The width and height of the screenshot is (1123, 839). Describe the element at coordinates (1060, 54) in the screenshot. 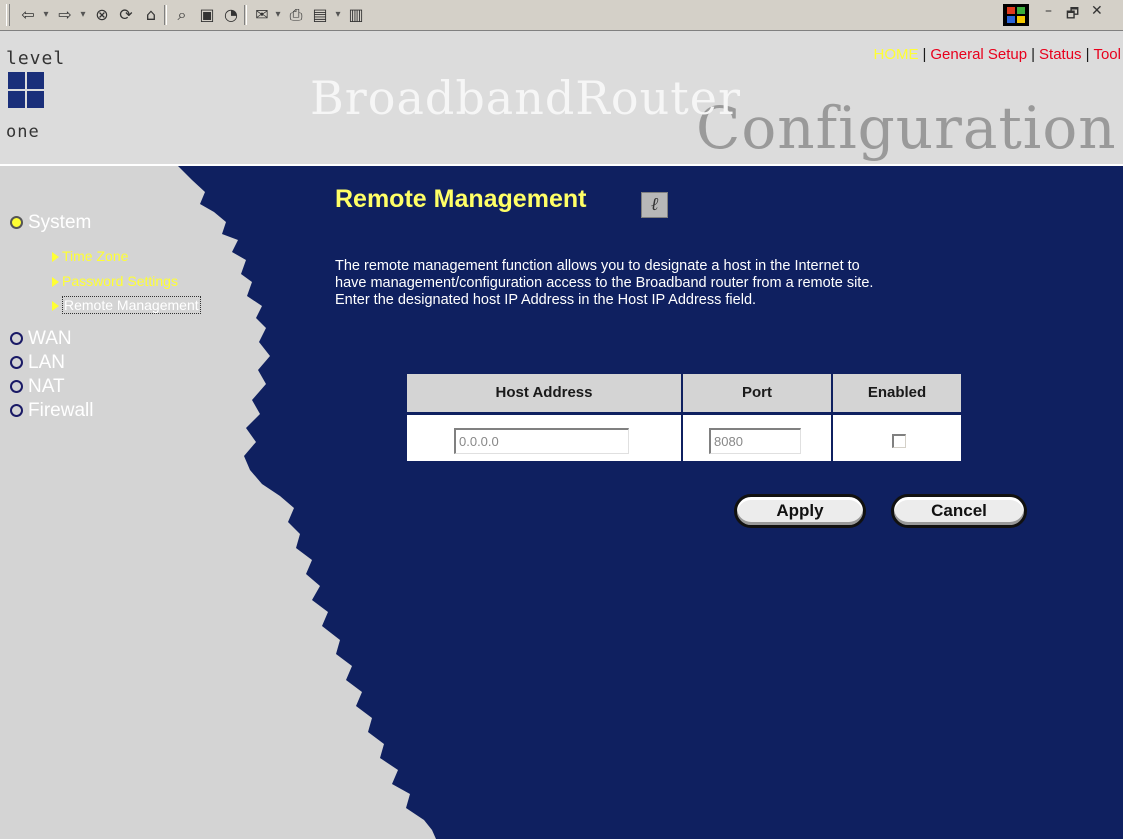

I see `nav-status-link: Status` at that location.